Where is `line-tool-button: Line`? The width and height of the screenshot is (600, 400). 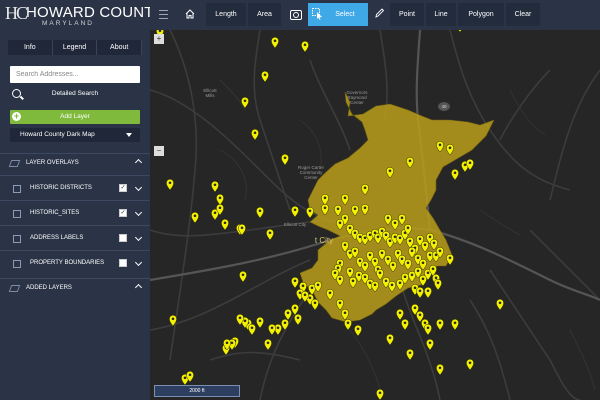
line-tool-button: Line is located at coordinates (441, 14).